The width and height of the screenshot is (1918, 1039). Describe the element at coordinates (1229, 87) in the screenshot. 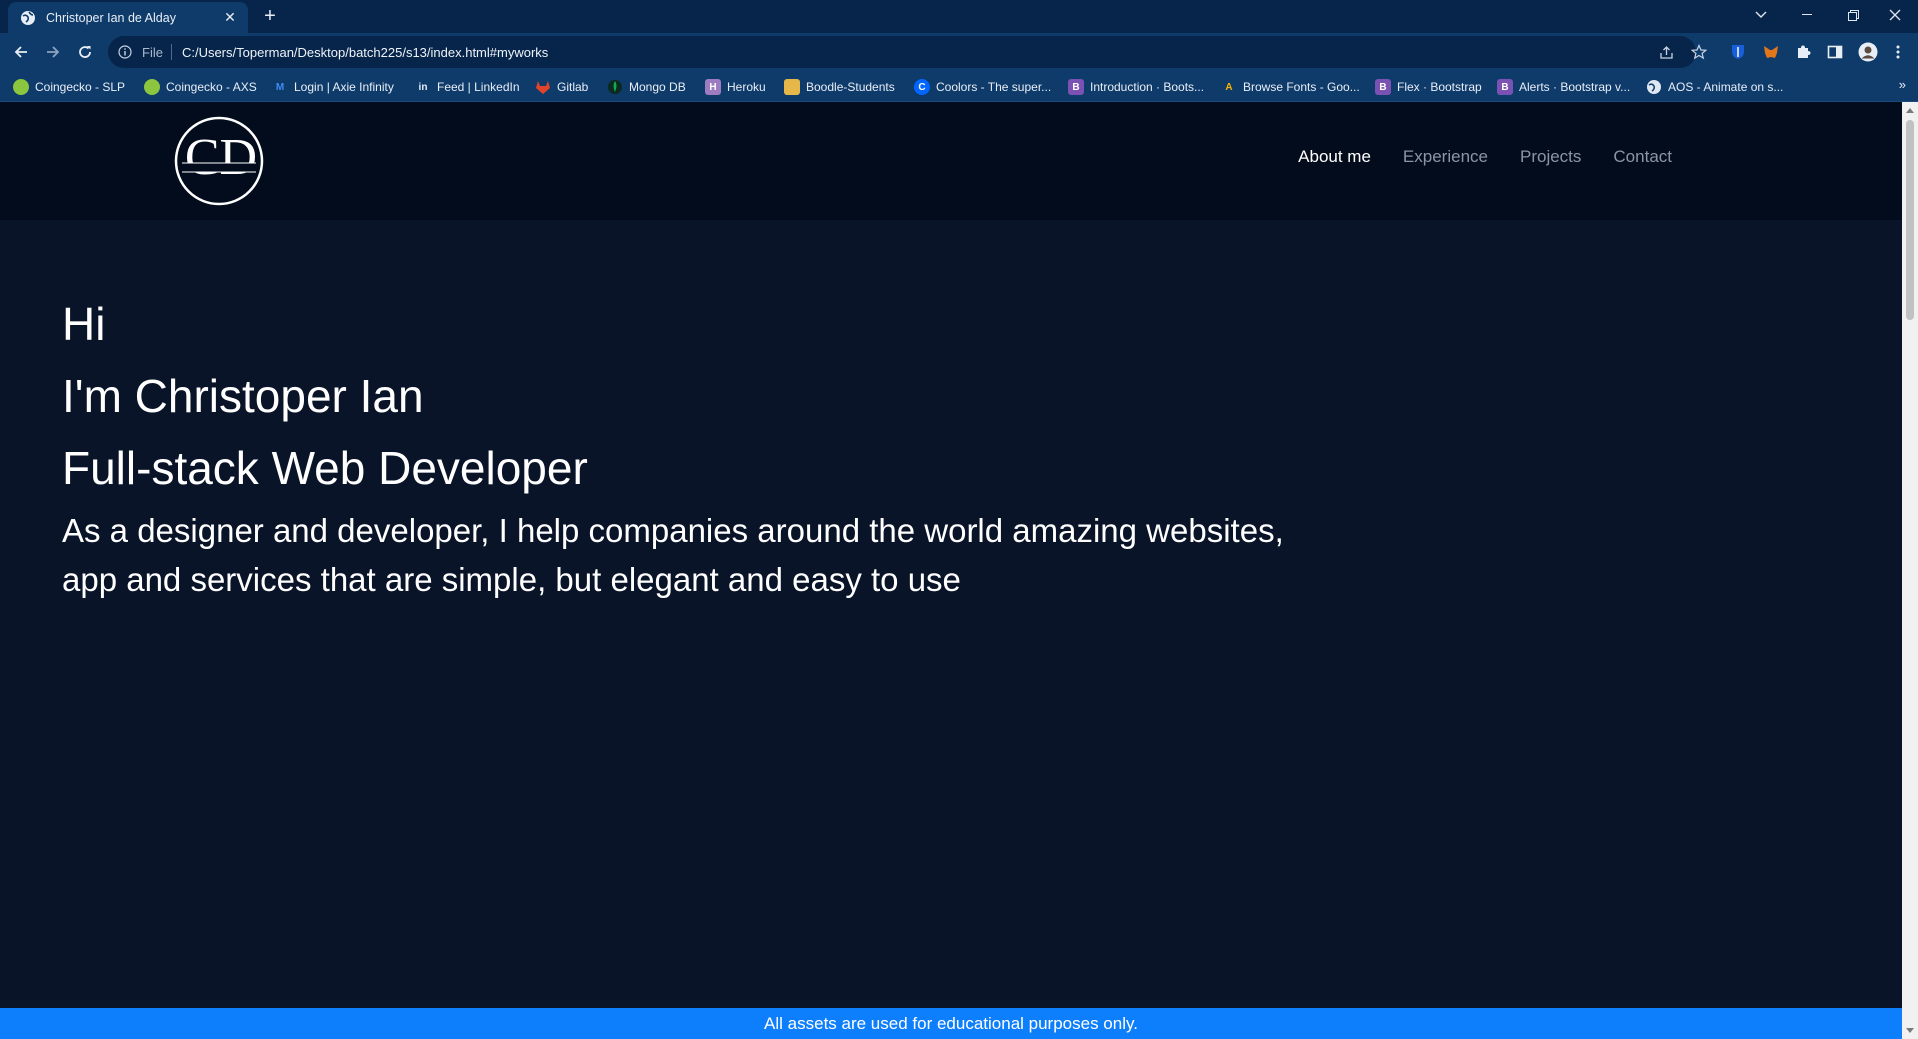

I see `google-fonts-icon: A` at that location.